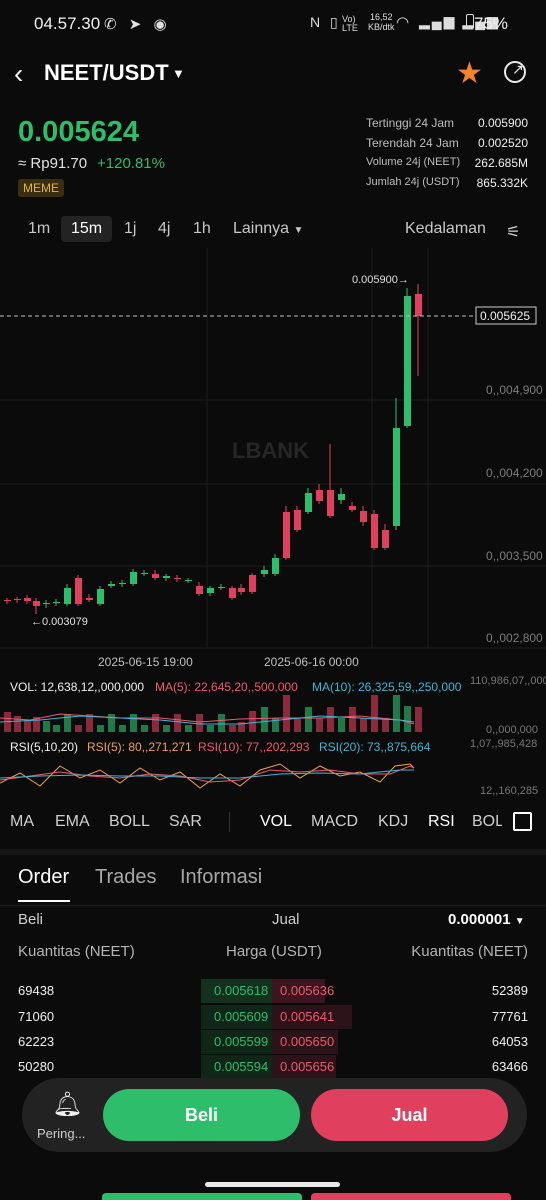 The image size is (546, 1200). What do you see at coordinates (202, 229) in the screenshot?
I see `tf-1h: 1h` at bounding box center [202, 229].